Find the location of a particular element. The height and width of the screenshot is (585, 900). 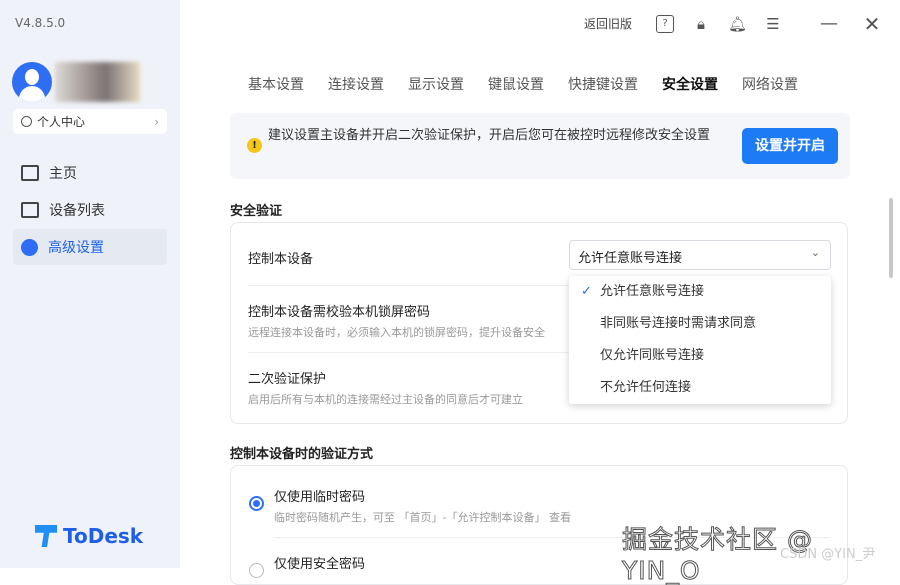

radio-security-password is located at coordinates (256, 570).